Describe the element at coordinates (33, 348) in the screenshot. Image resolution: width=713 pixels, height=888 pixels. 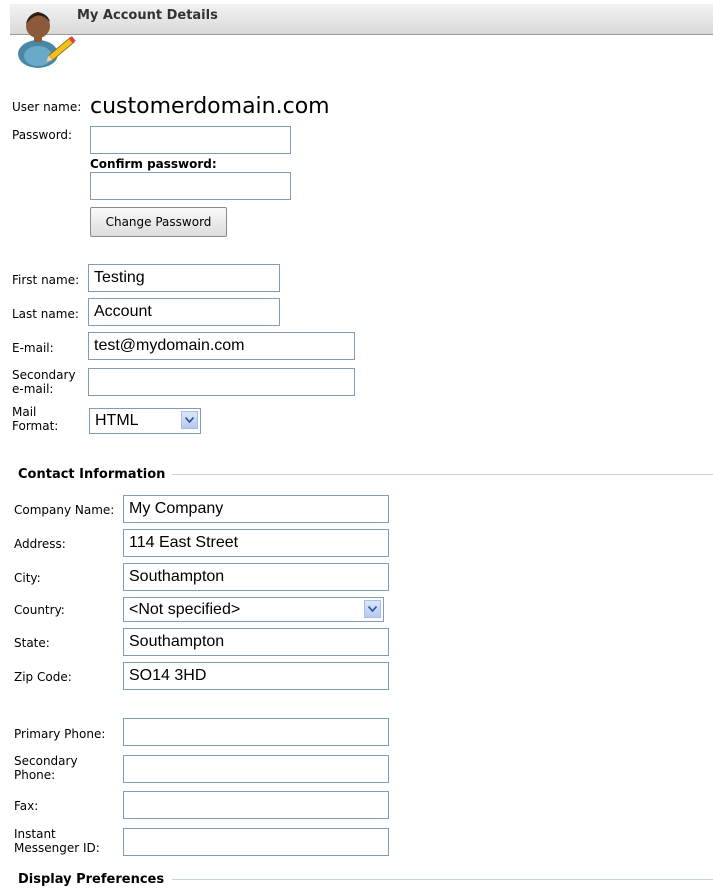
I see `email-label: E-mail:` at that location.